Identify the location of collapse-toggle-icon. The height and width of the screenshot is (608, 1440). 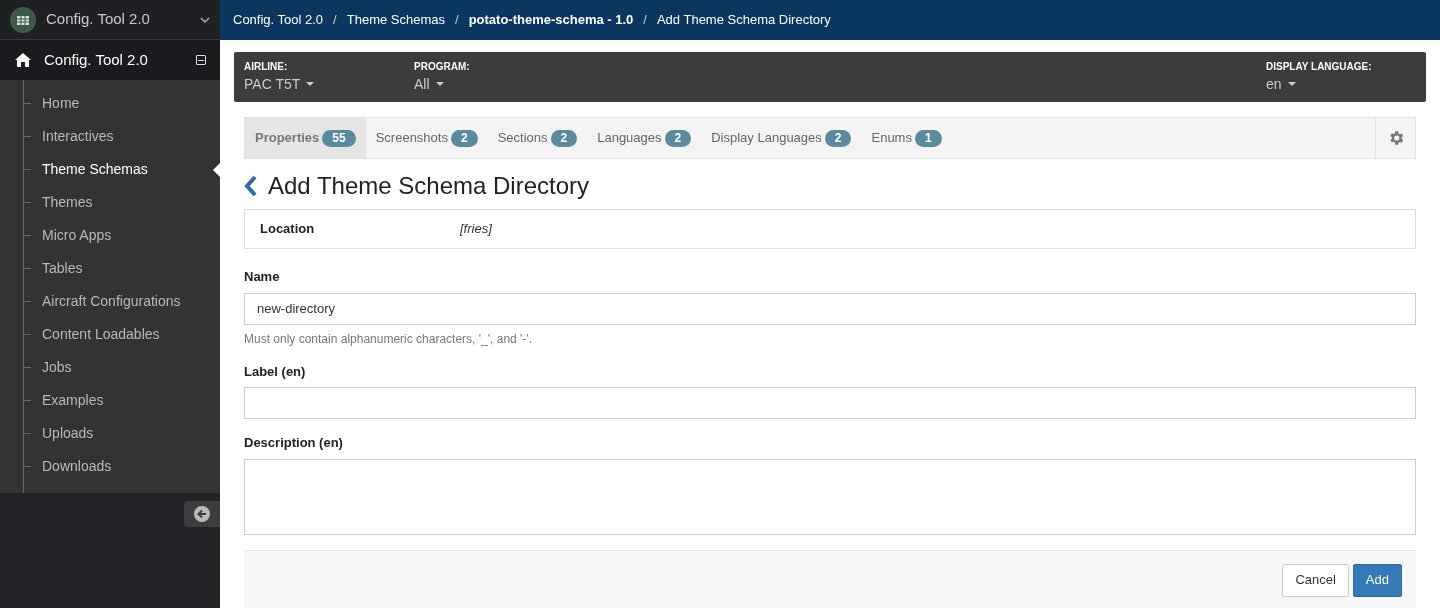
(201, 60).